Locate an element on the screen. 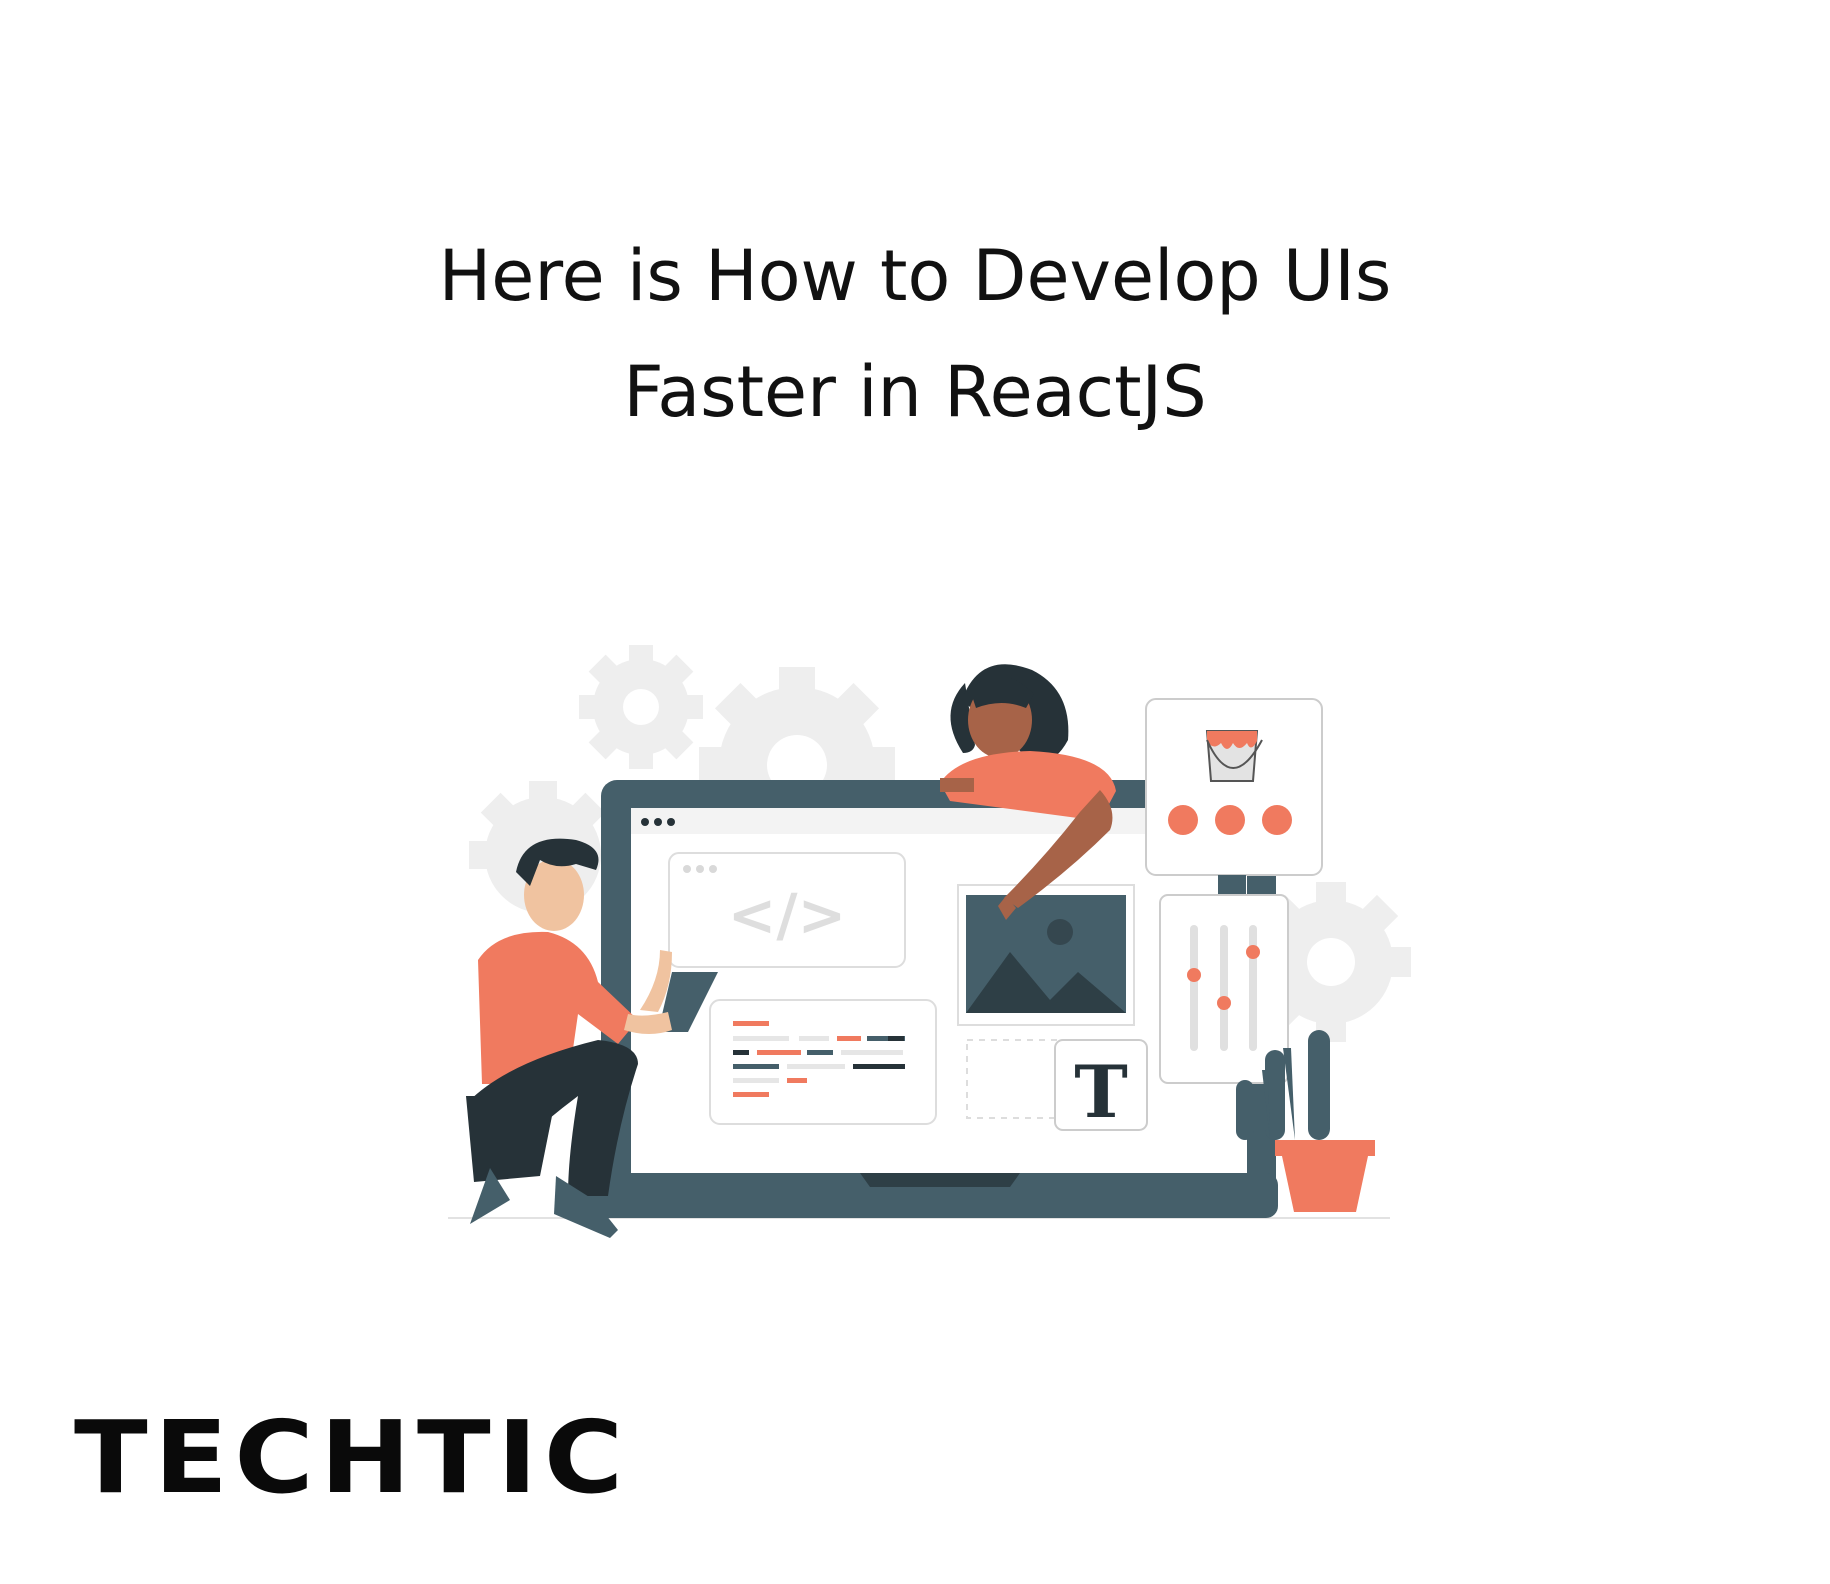  color-palette-card is located at coordinates (1234, 787).